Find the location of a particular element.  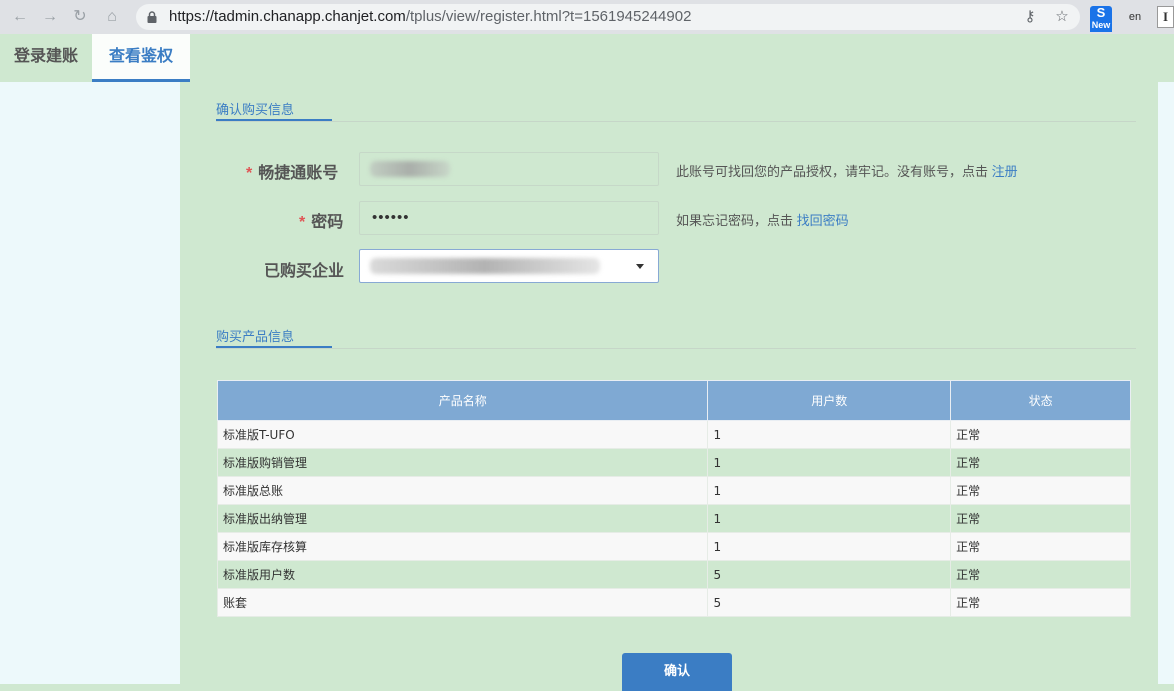

account-hint: 此账号可找回您的产品授权，请牢记。没有账号，点击 注册 is located at coordinates (847, 170).